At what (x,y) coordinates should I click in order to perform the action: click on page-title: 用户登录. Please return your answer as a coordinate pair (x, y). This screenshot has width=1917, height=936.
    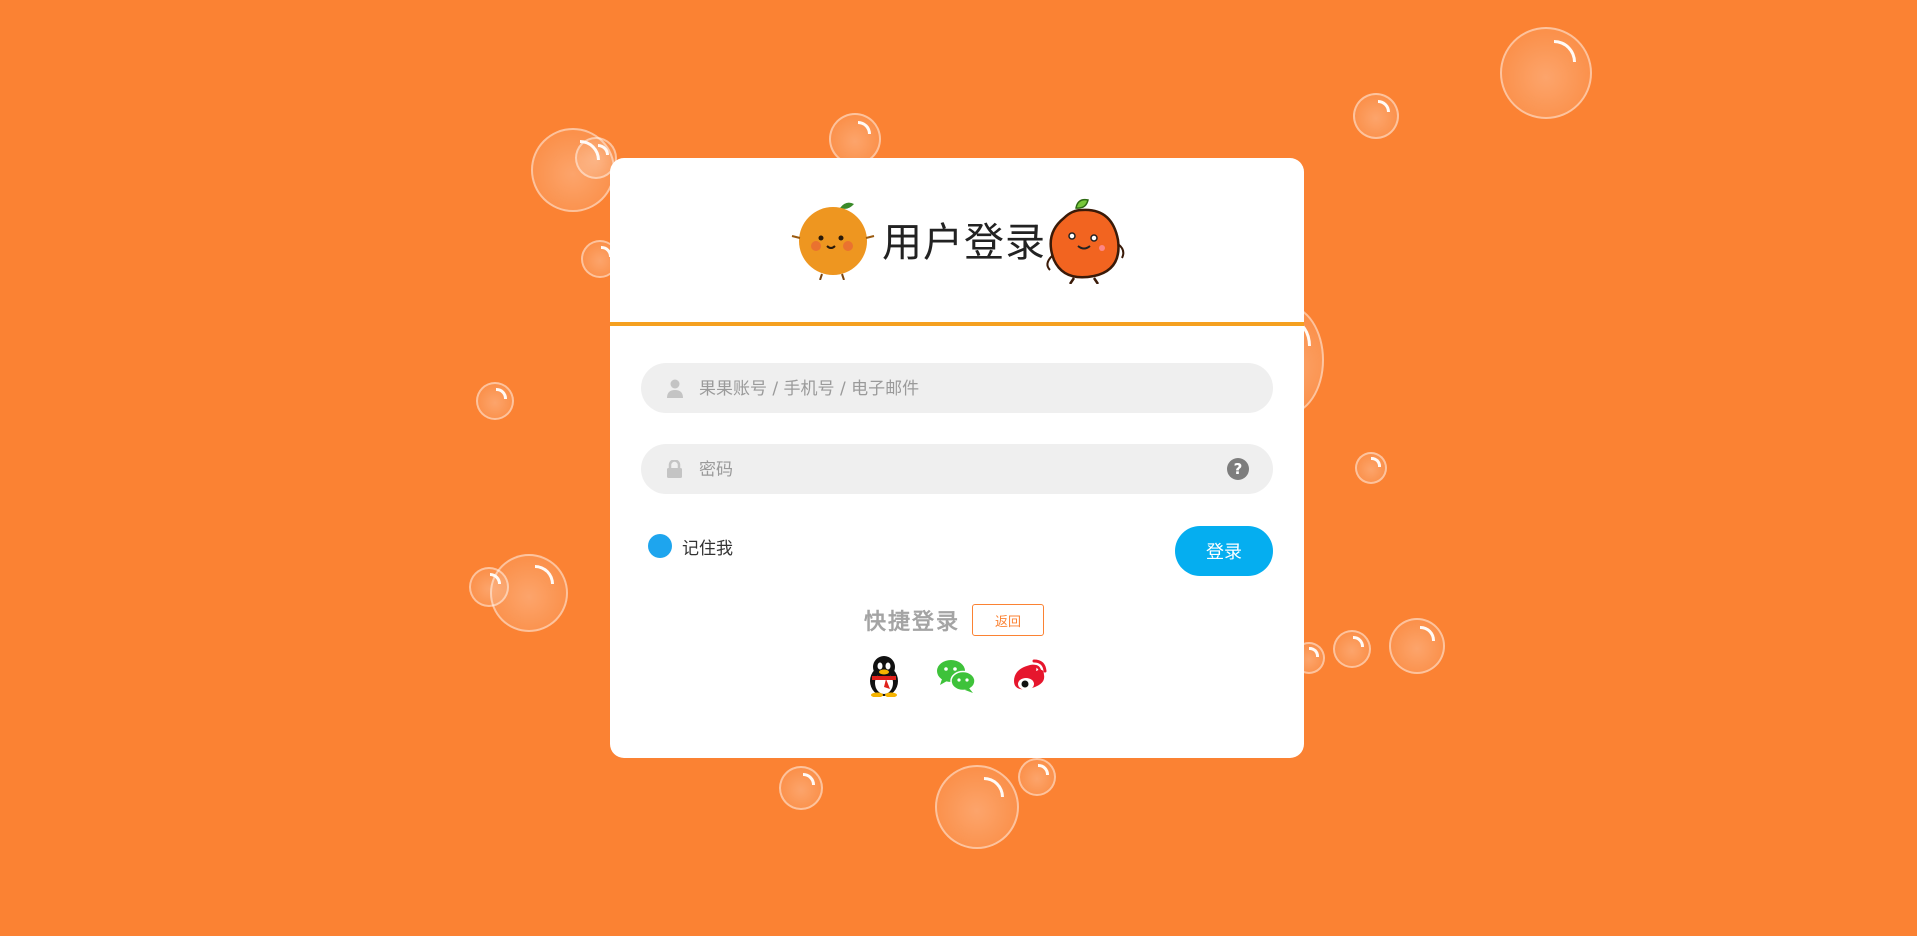
    Looking at the image, I should click on (964, 243).